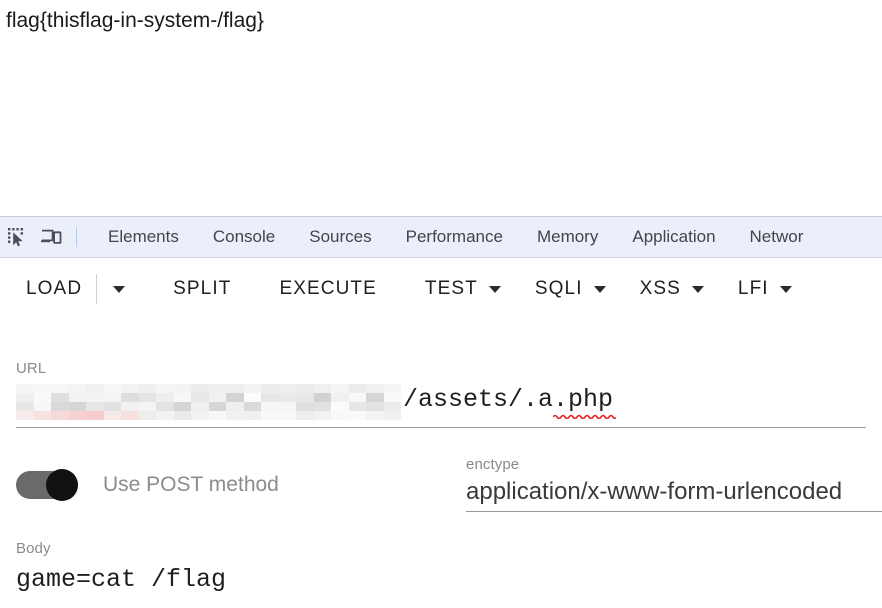 The width and height of the screenshot is (882, 608). I want to click on enctype-field-label: enctype, so click(493, 464).